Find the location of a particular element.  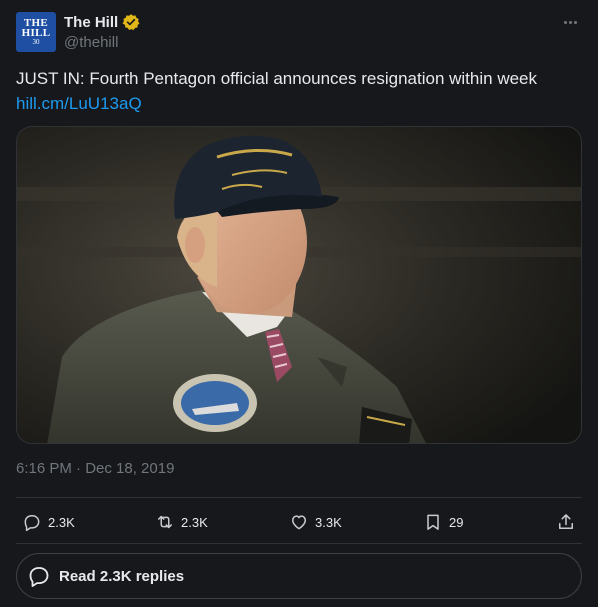

retweet-button: 2.3K is located at coordinates (181, 522).